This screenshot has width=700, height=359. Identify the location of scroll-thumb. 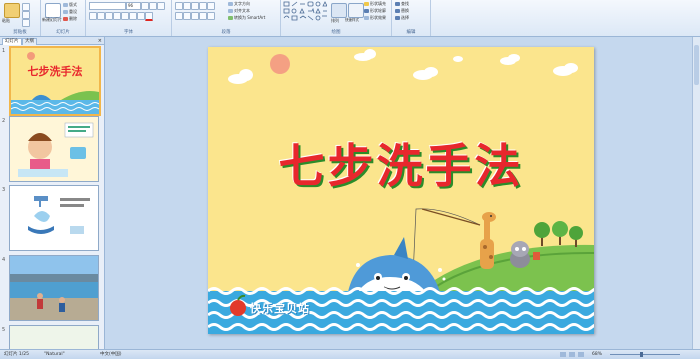
(696, 65).